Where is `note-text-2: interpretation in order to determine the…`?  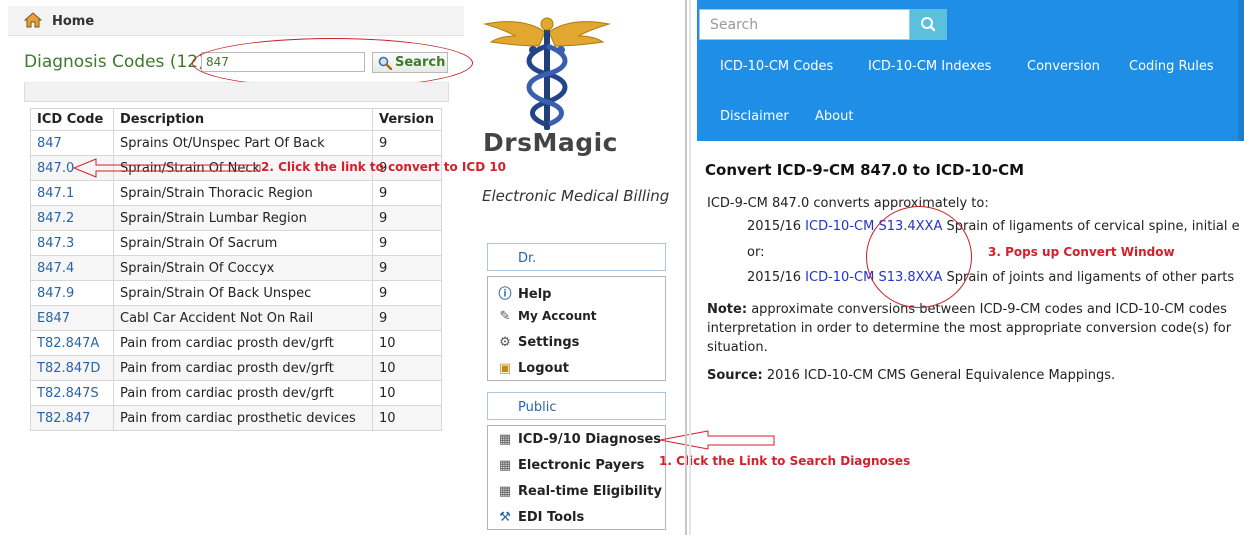 note-text-2: interpretation in order to determine the… is located at coordinates (969, 328).